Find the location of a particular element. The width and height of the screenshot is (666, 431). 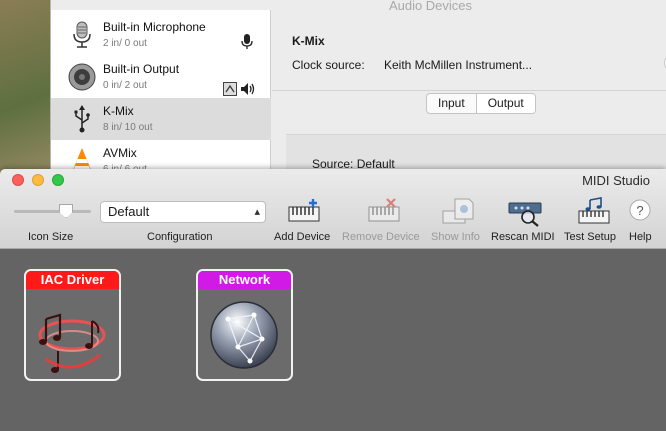

input-output-segmented-control: Input Output is located at coordinates (481, 103).